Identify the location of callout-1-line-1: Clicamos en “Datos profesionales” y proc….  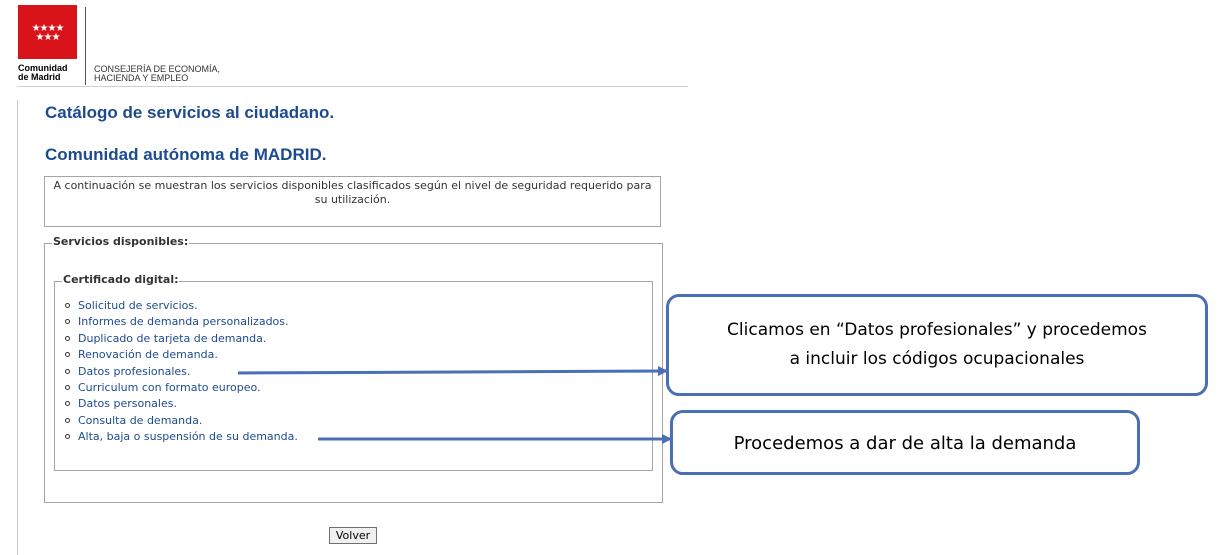
(937, 330).